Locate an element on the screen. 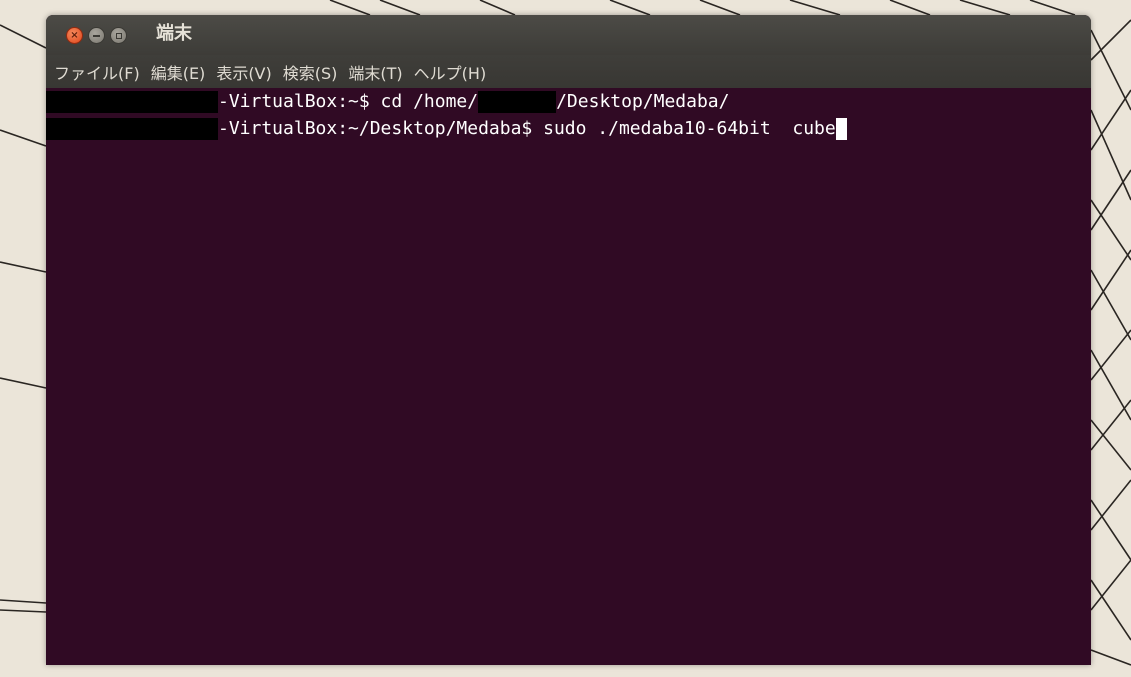 This screenshot has width=1131, height=677. maximize-icon is located at coordinates (118, 35).